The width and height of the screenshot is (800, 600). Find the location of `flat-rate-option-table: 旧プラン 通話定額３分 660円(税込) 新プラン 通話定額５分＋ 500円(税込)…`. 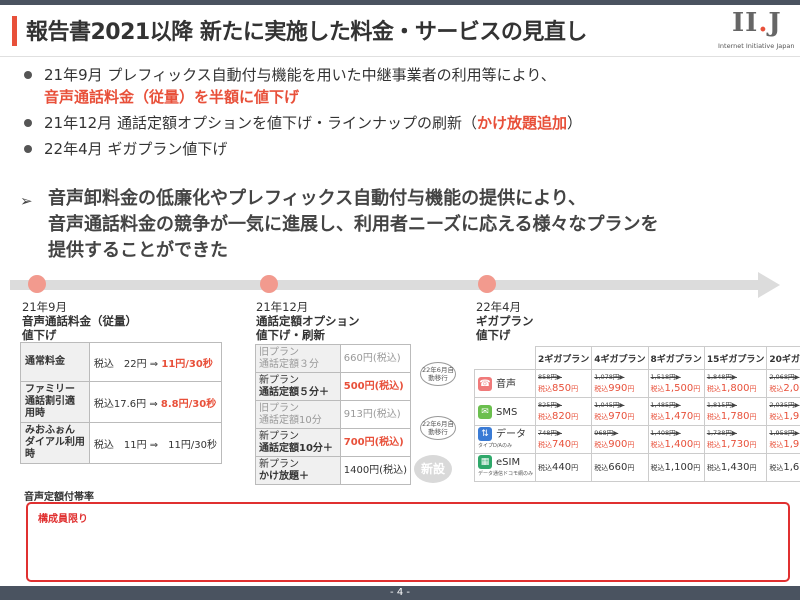

flat-rate-option-table: 旧プラン 通話定額３分 660円(税込) 新プラン 通話定額５分＋ 500円(税込)… is located at coordinates (333, 414).